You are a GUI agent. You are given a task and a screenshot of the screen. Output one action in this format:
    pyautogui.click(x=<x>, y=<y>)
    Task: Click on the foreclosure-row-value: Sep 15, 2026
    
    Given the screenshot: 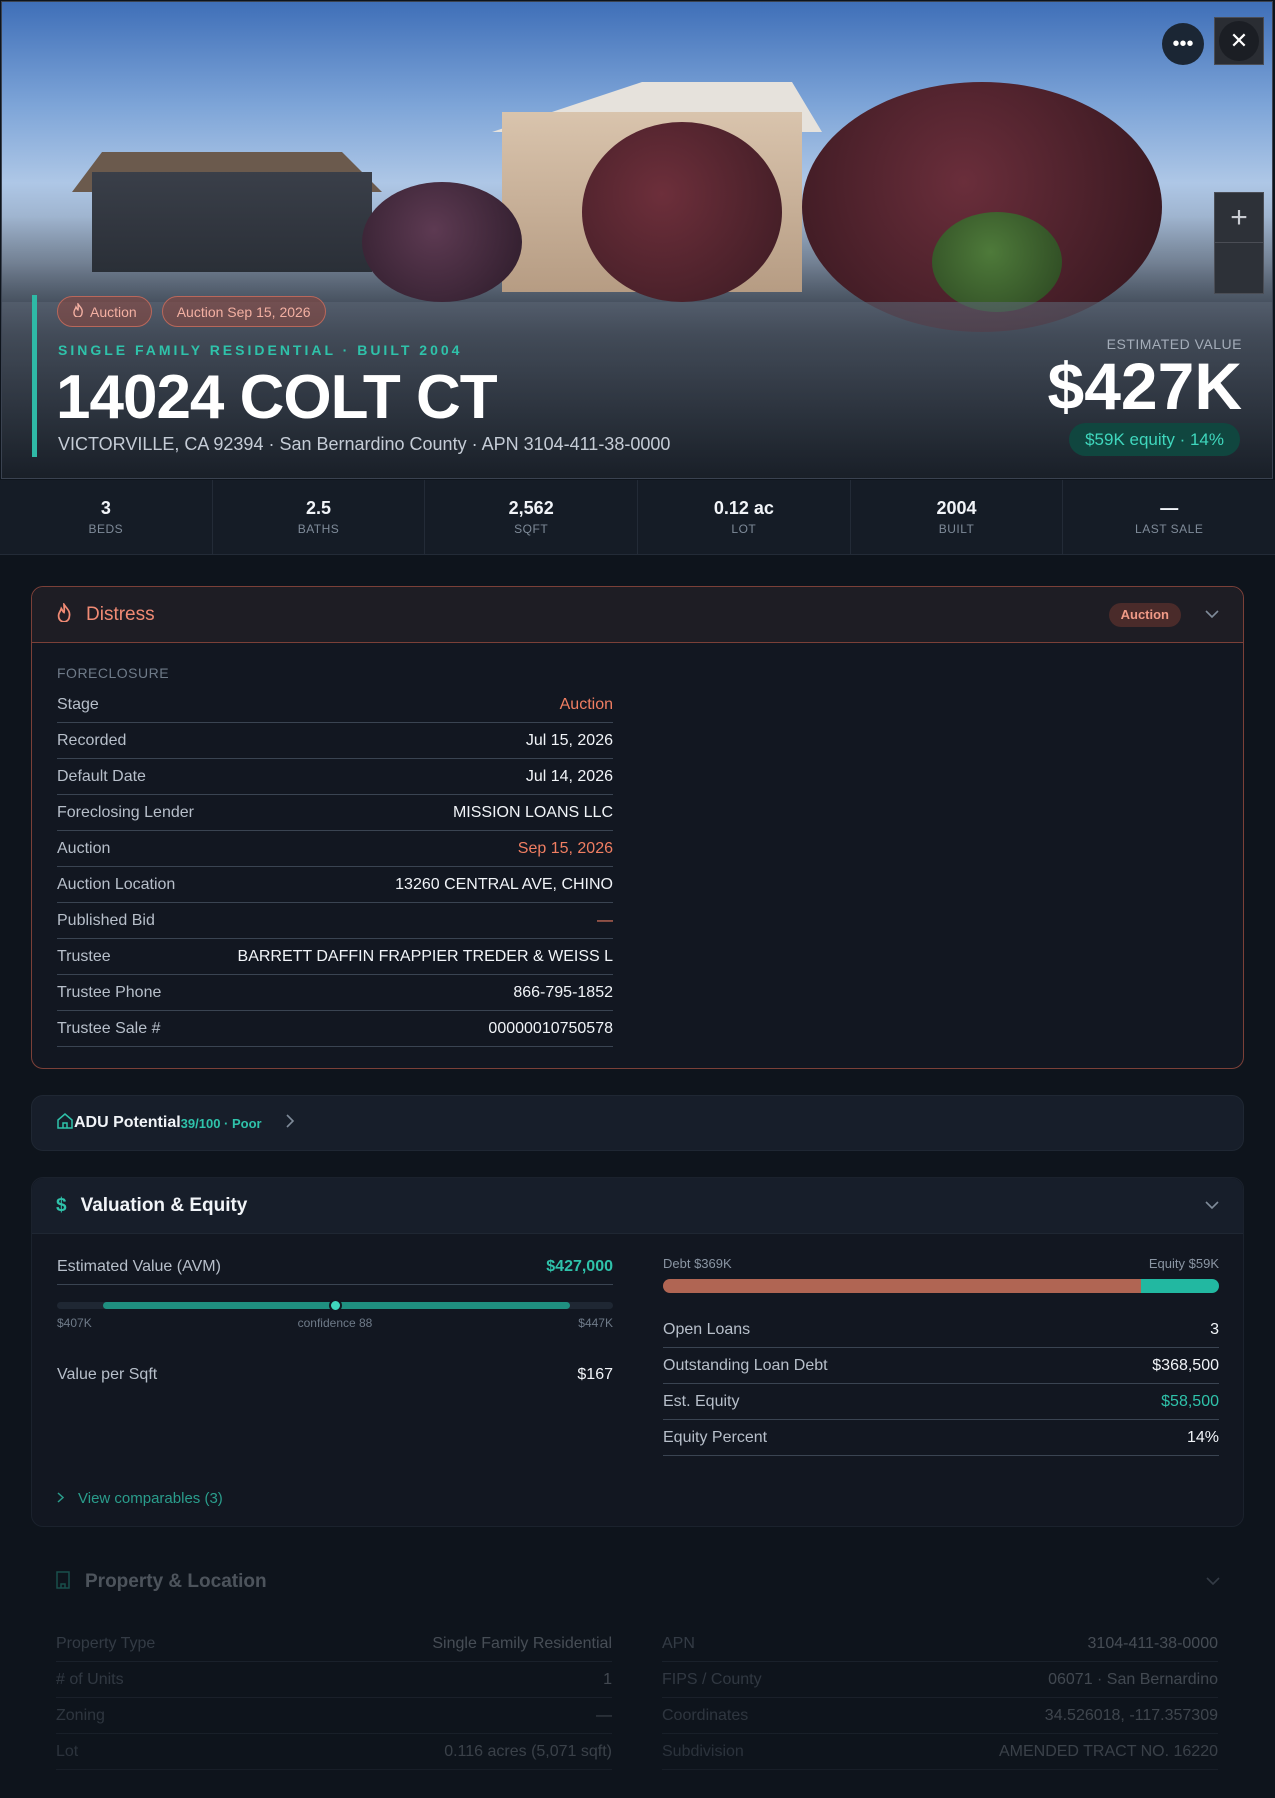 What is the action you would take?
    pyautogui.click(x=565, y=848)
    